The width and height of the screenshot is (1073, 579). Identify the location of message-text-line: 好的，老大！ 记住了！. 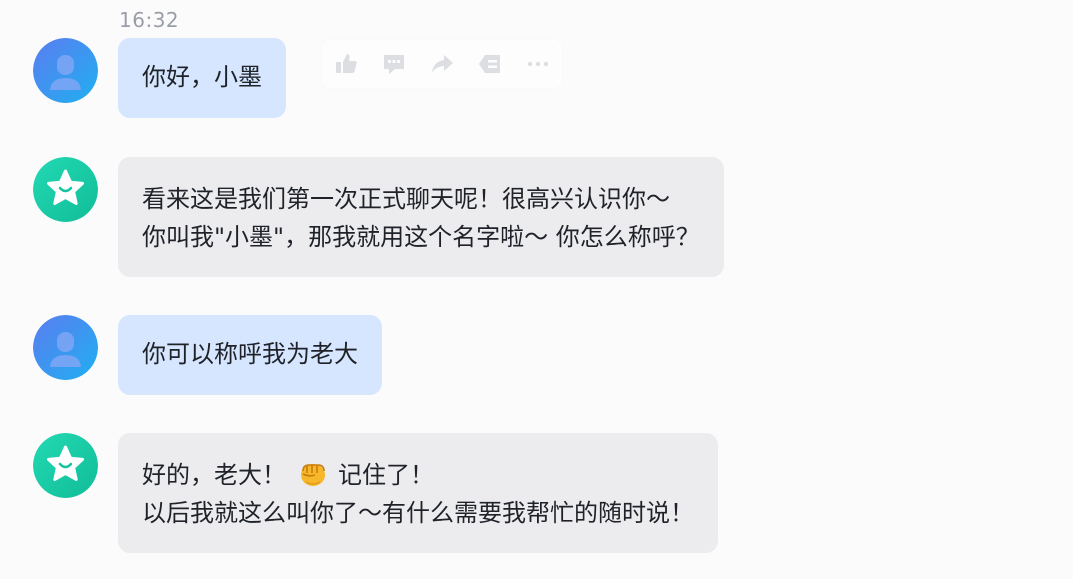
(418, 475).